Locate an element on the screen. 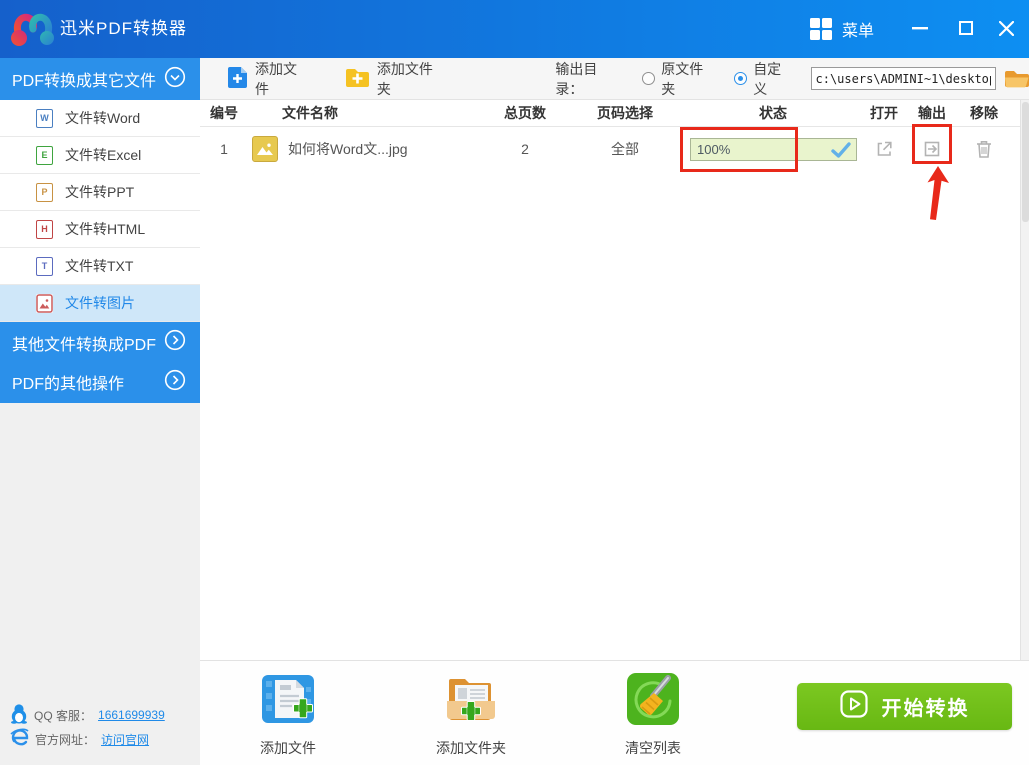  support-info: QQ 客服： 1661699939 官方网址： 访问官网 is located at coordinates (105, 727).